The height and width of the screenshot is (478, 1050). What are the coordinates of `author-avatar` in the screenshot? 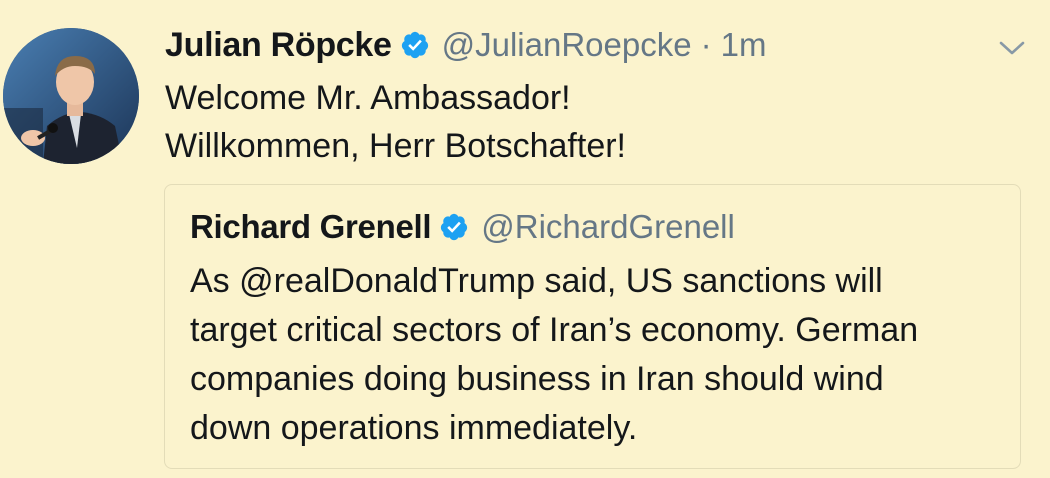 It's located at (71, 96).